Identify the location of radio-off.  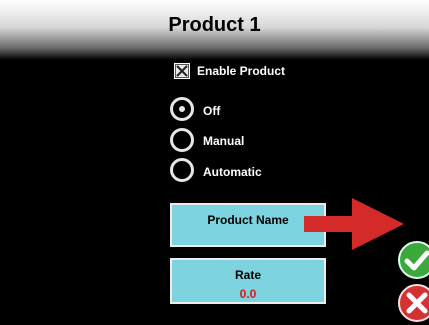
(182, 109).